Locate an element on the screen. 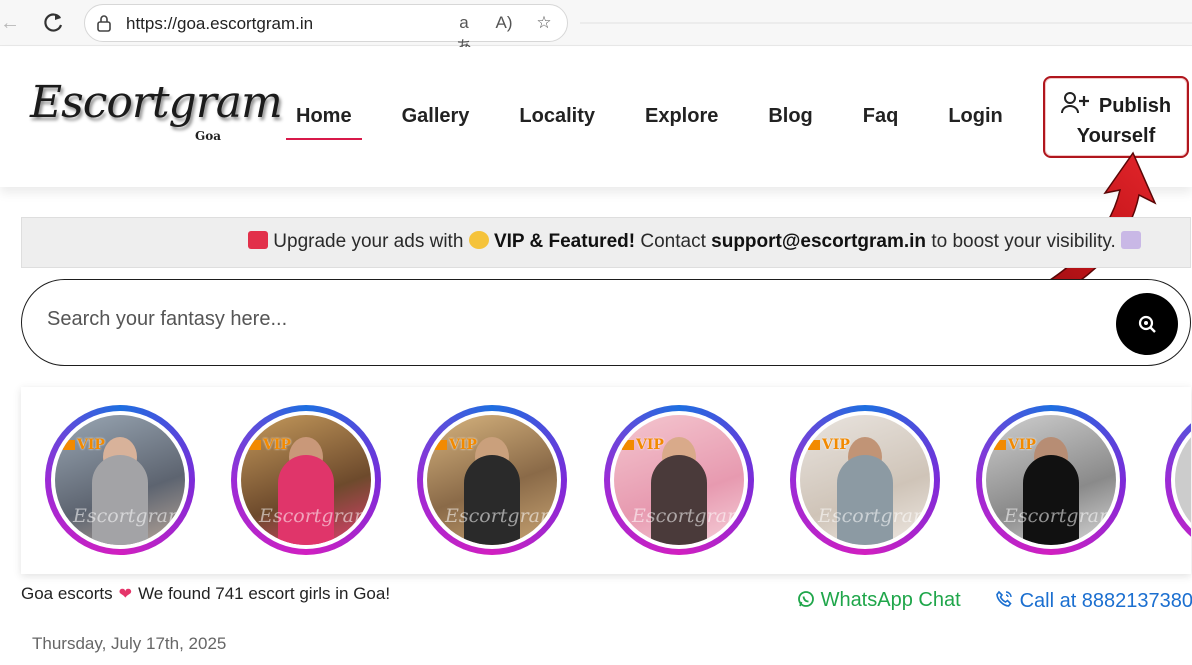  publish-label-line2: Yourself is located at coordinates (1116, 136).